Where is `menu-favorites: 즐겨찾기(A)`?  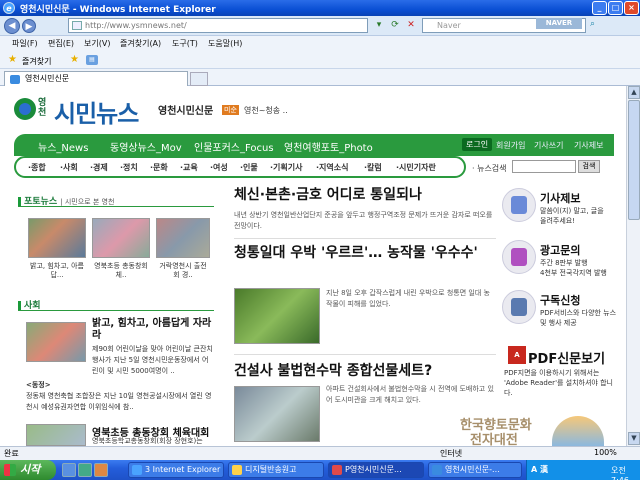
menu-favorites: 즐겨찾기(A) is located at coordinates (140, 43).